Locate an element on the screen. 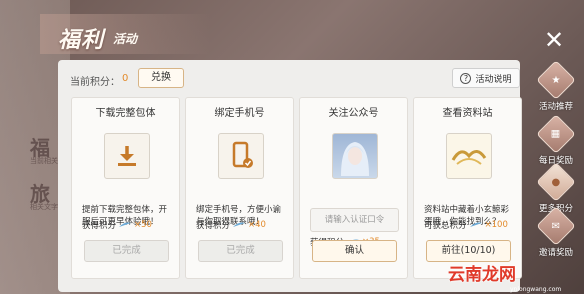 This screenshot has height=294, width=584. page-subtitle: 活动 is located at coordinates (125, 39).